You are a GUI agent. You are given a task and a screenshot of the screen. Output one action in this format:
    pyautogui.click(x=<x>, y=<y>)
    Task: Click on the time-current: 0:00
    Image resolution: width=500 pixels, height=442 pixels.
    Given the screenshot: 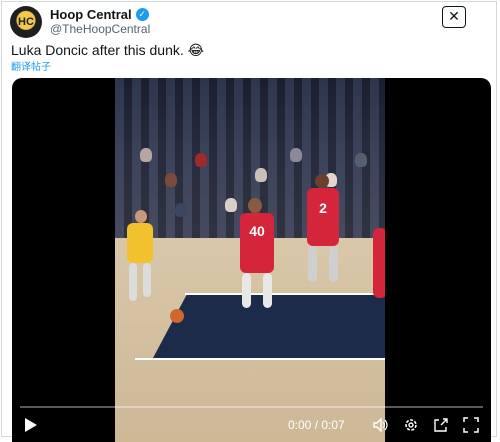 What is the action you would take?
    pyautogui.click(x=300, y=425)
    